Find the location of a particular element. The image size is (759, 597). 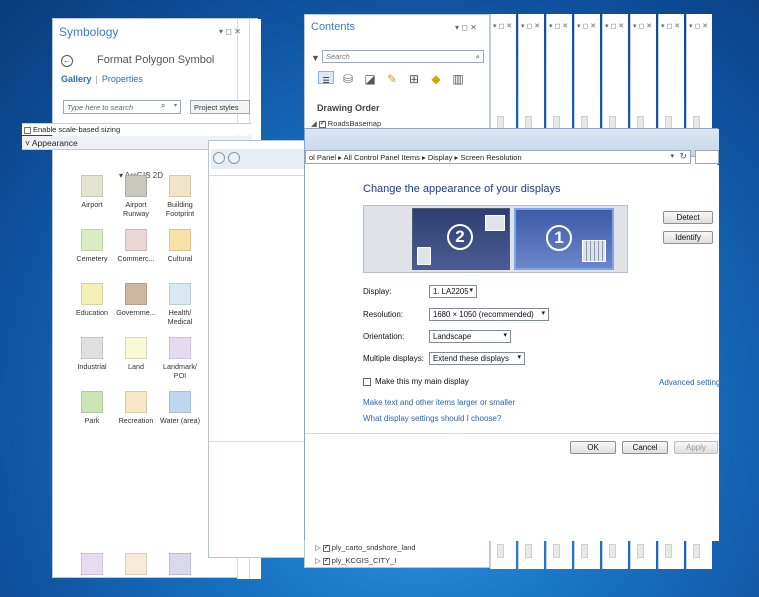

drawing-order-icon: ☰ is located at coordinates (326, 78).